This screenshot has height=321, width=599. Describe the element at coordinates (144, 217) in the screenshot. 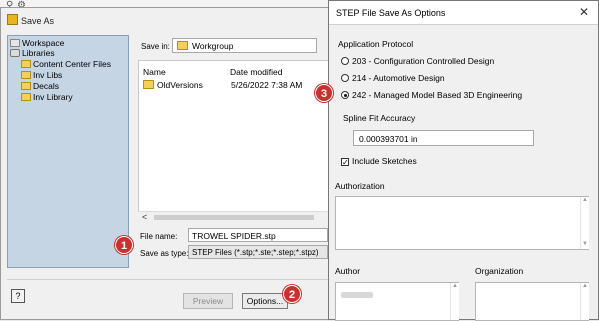

I see `scroll-left-icon: <` at that location.